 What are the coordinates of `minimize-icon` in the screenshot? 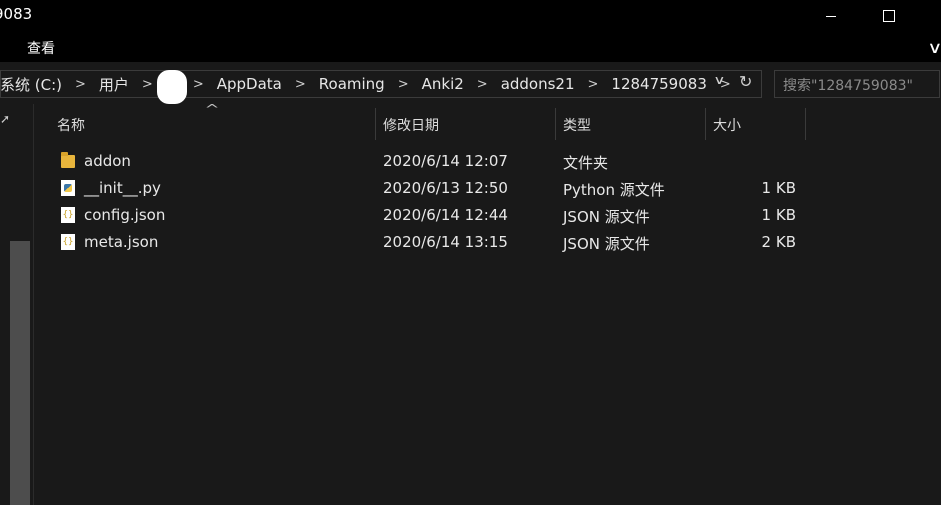 It's located at (831, 16).